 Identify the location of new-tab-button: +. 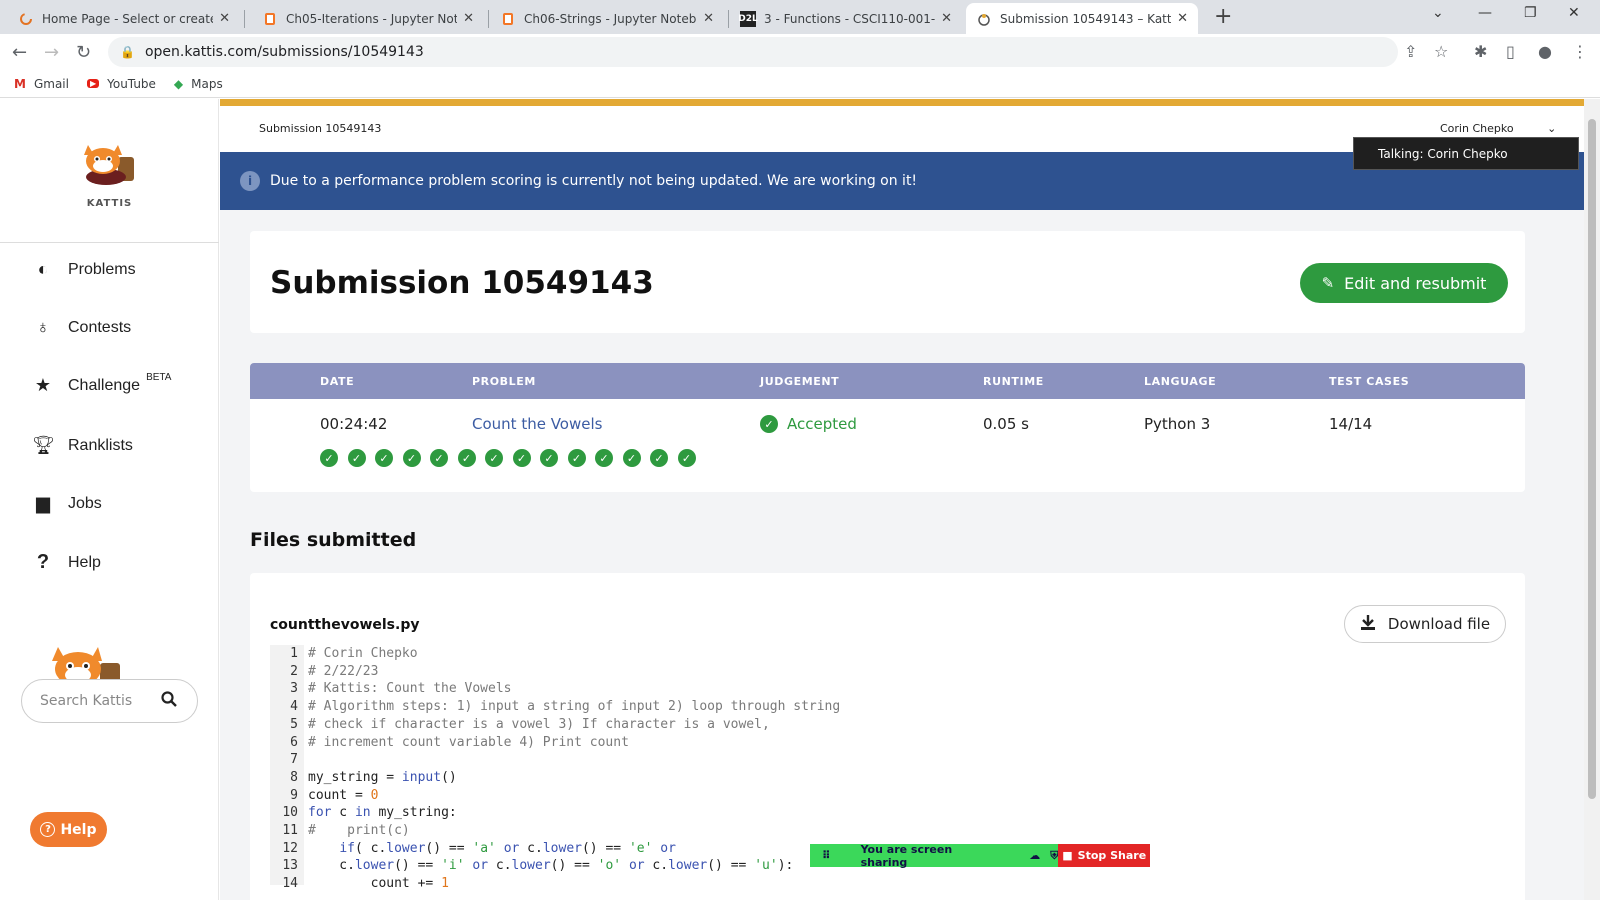
(1223, 16).